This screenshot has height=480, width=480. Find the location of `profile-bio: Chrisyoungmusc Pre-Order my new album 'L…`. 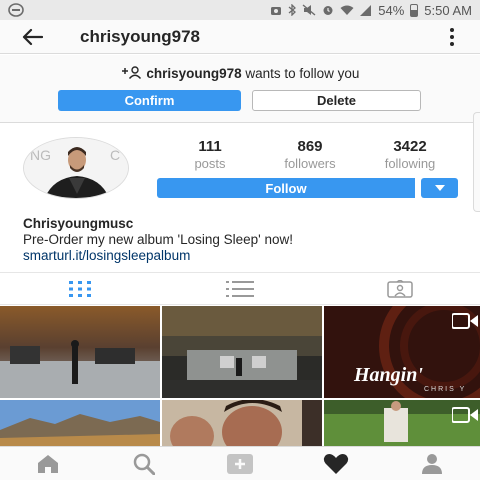

profile-bio: Chrisyoungmusc Pre-Order my new album 'L… is located at coordinates (158, 240).